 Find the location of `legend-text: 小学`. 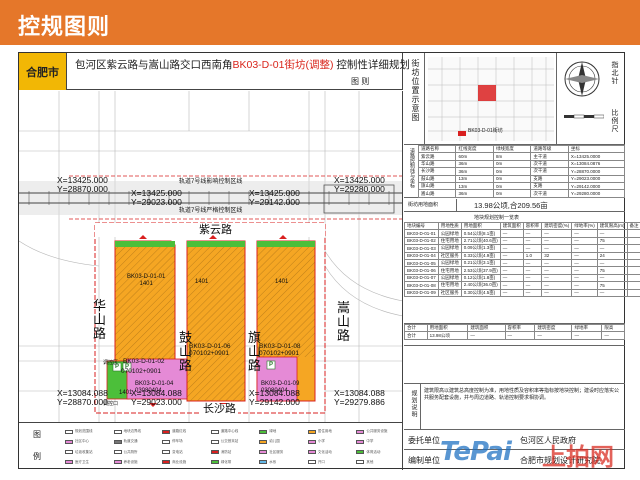

legend-text: 小学 is located at coordinates (321, 441).